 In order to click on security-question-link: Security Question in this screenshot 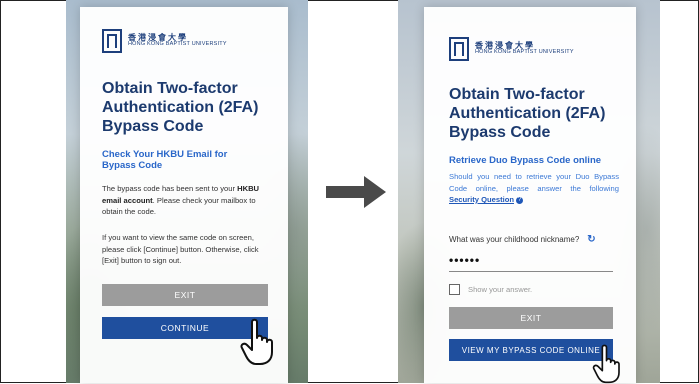, I will do `click(481, 199)`.